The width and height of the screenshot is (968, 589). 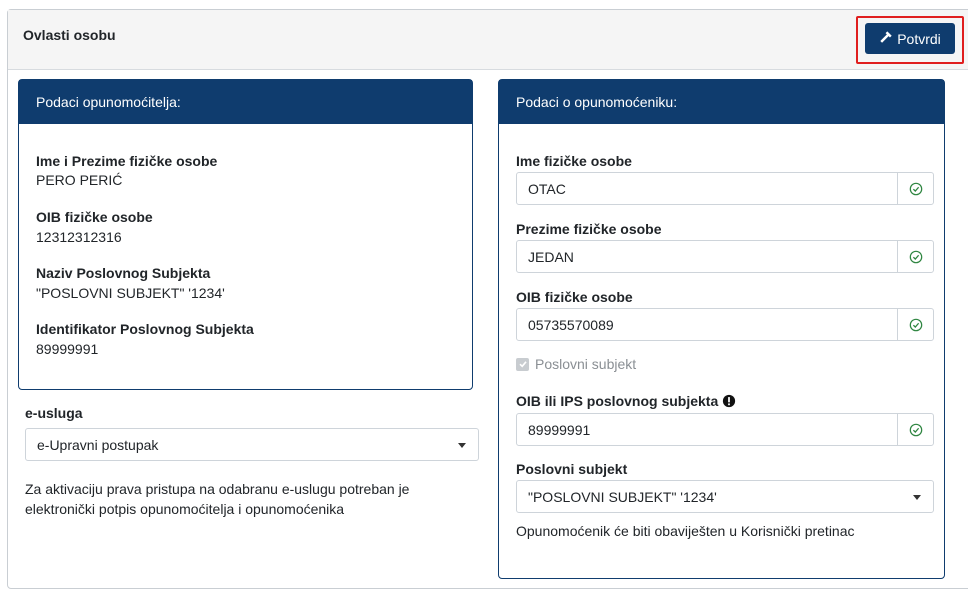 I want to click on business-name-value: "POSLOVNI SUBJEKT" '1234', so click(x=130, y=293).